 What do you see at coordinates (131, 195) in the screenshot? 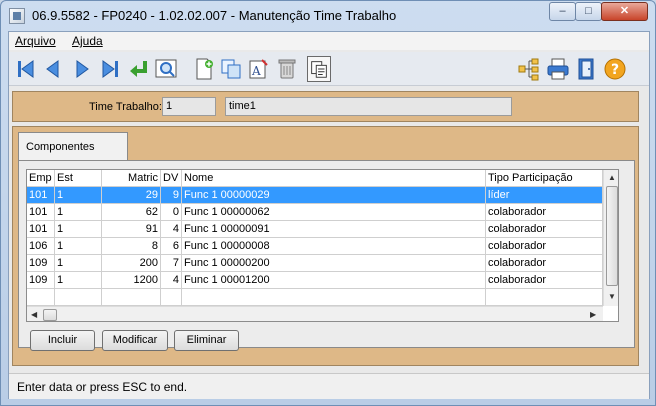
I see `cell-matric: 29` at bounding box center [131, 195].